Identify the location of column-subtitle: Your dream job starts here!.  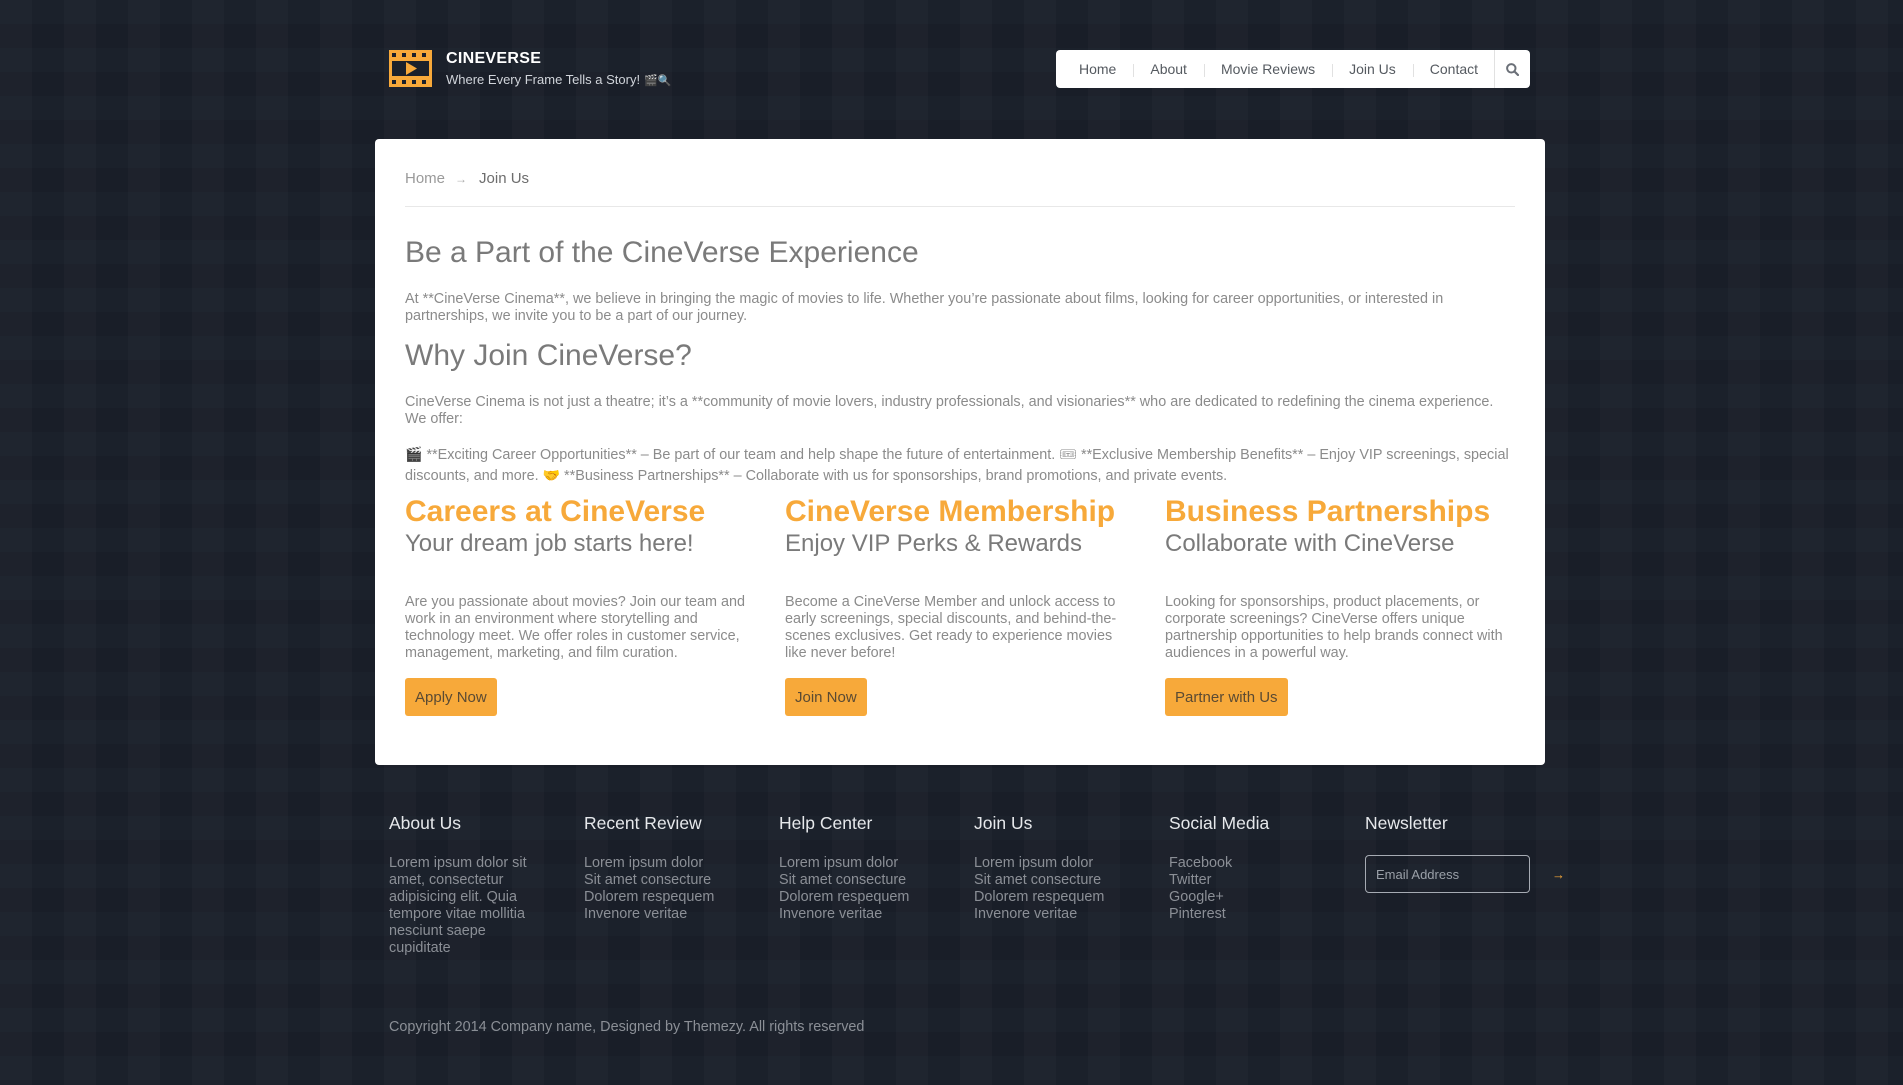
(549, 543).